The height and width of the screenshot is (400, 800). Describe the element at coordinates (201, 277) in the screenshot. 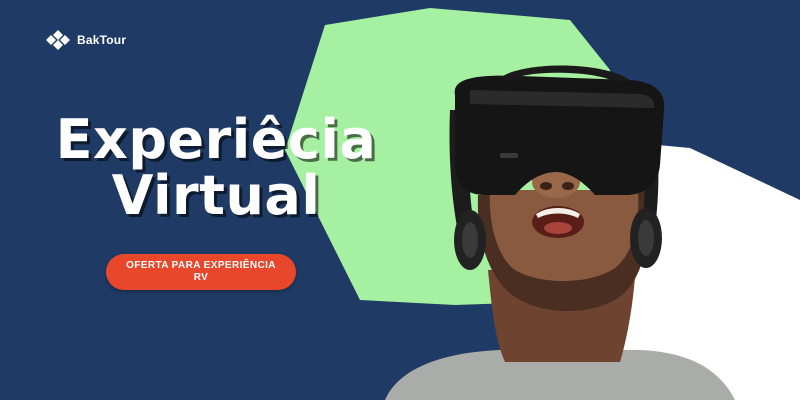

I see `cta-label-line-2: RV` at that location.